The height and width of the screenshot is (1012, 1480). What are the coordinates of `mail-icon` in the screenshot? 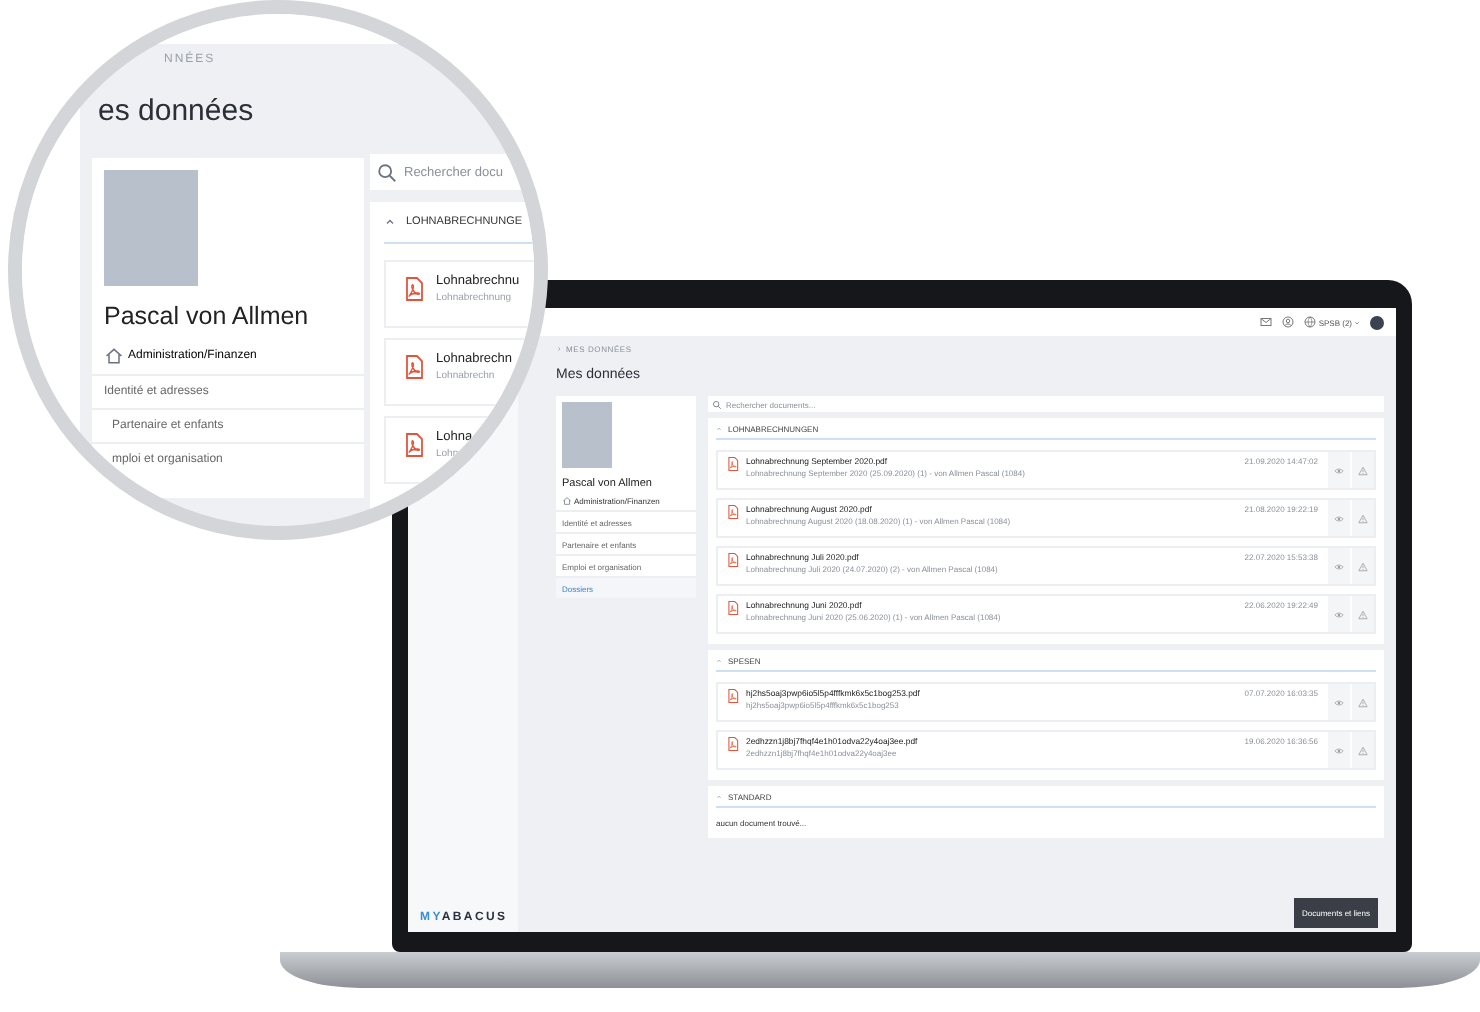 It's located at (1266, 322).